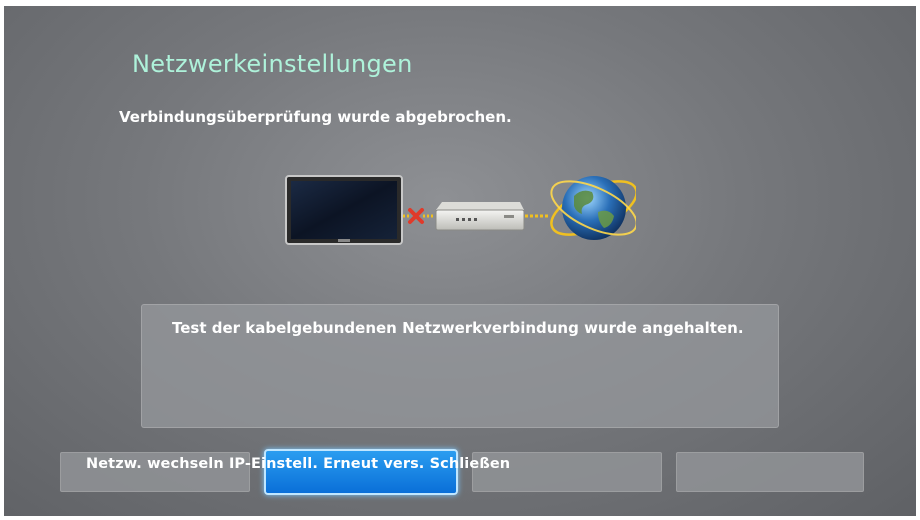  What do you see at coordinates (272, 64) in the screenshot?
I see `page-title: Netzwerkeinstellungen` at bounding box center [272, 64].